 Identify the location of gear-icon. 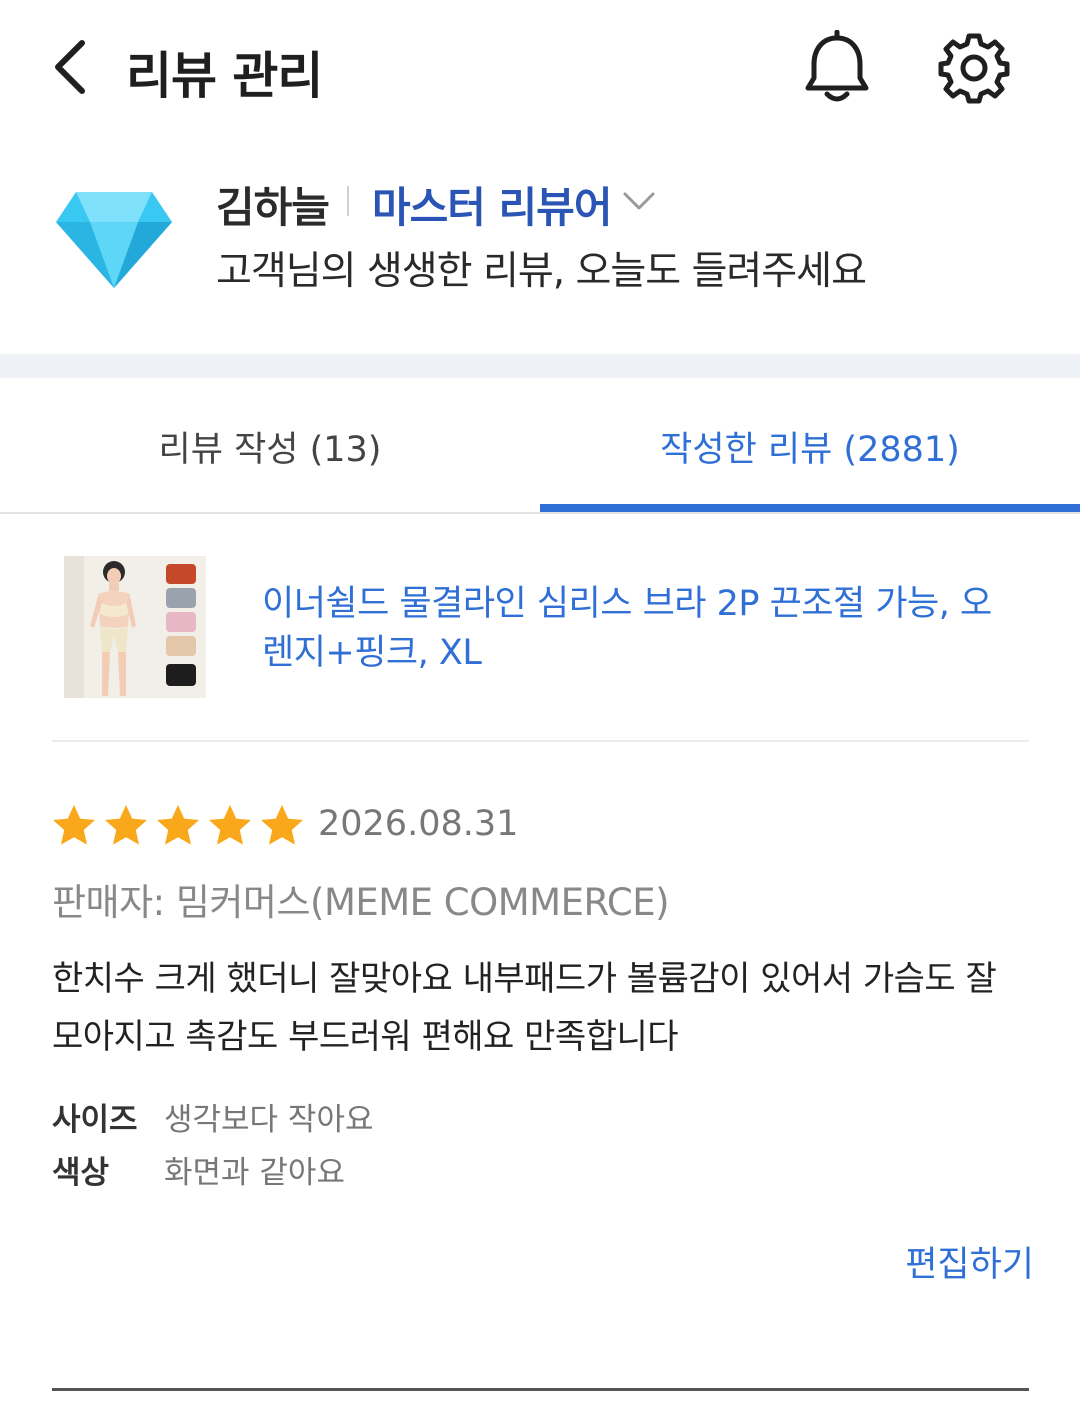
(974, 68).